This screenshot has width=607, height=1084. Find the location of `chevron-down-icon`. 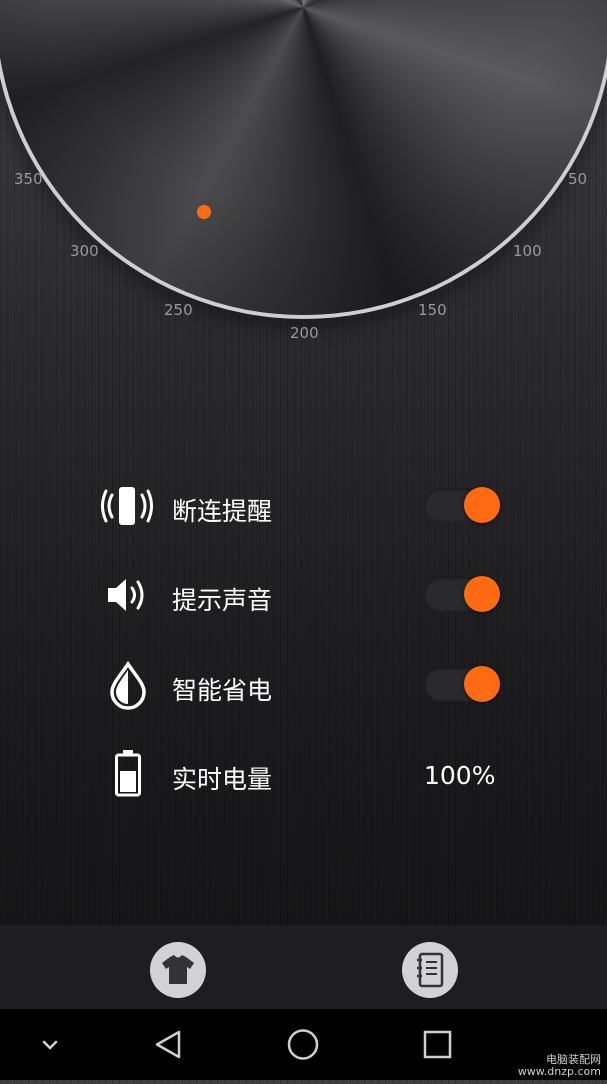

chevron-down-icon is located at coordinates (50, 1045).